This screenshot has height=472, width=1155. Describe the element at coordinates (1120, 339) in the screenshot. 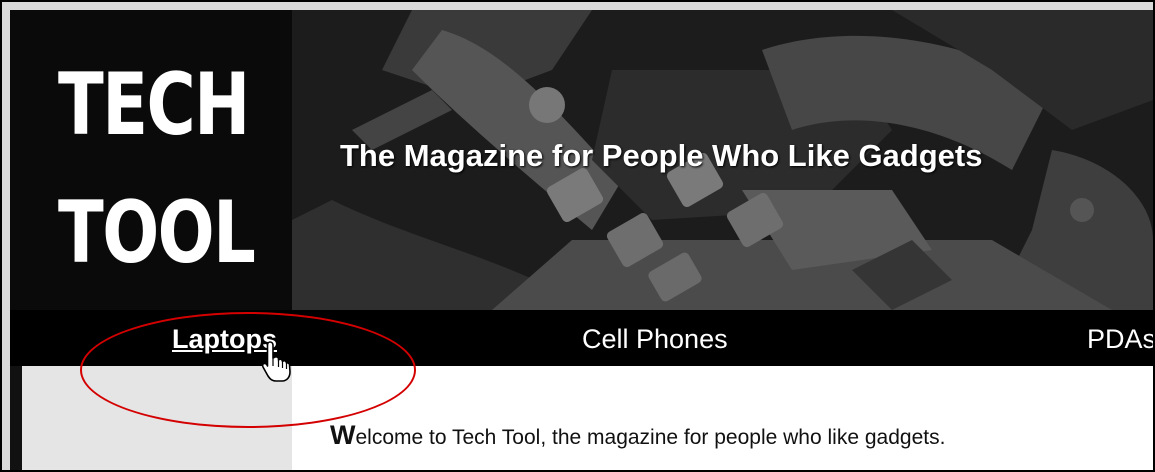

I see `nav-link-pdas: PDAs` at that location.